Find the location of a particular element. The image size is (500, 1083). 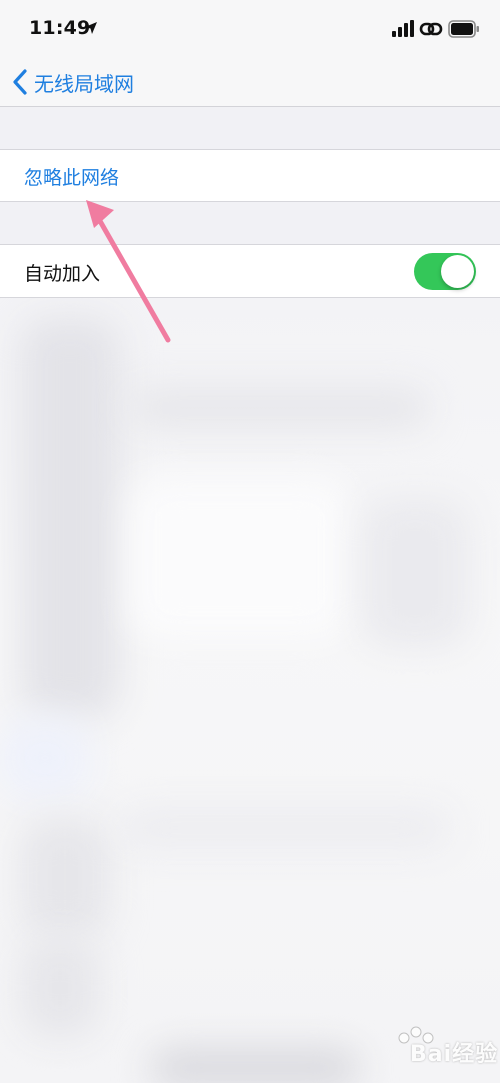

auto-join-toggle is located at coordinates (445, 271).